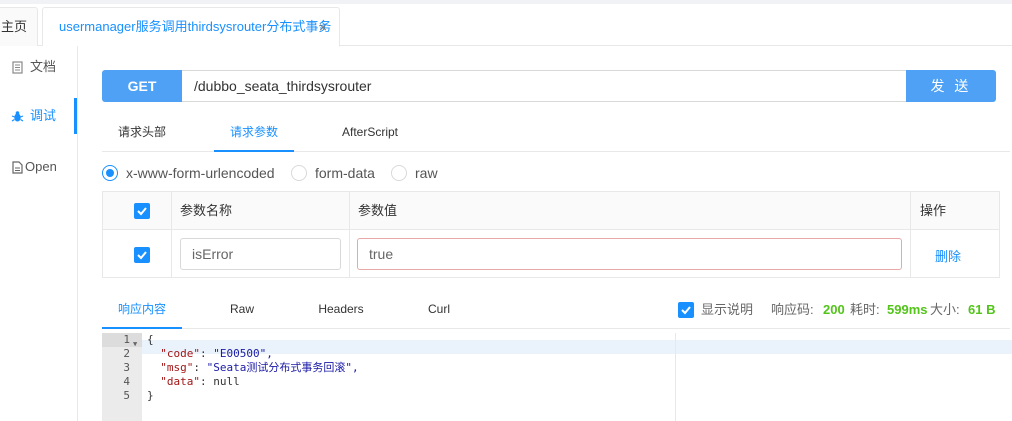  I want to click on json-value: "E00500",, so click(243, 353).